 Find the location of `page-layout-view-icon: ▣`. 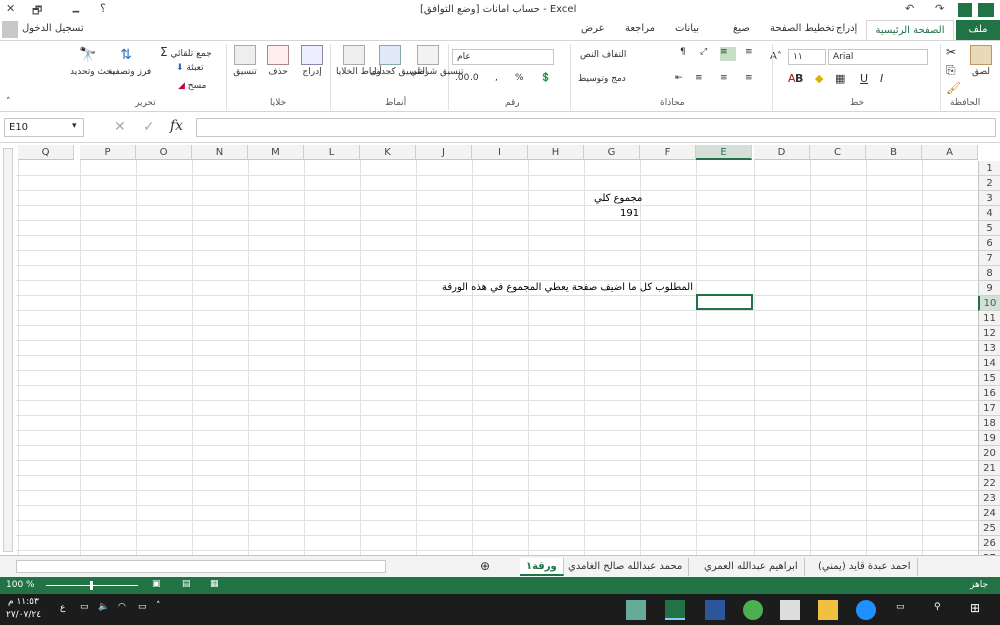

page-layout-view-icon: ▣ is located at coordinates (156, 584).